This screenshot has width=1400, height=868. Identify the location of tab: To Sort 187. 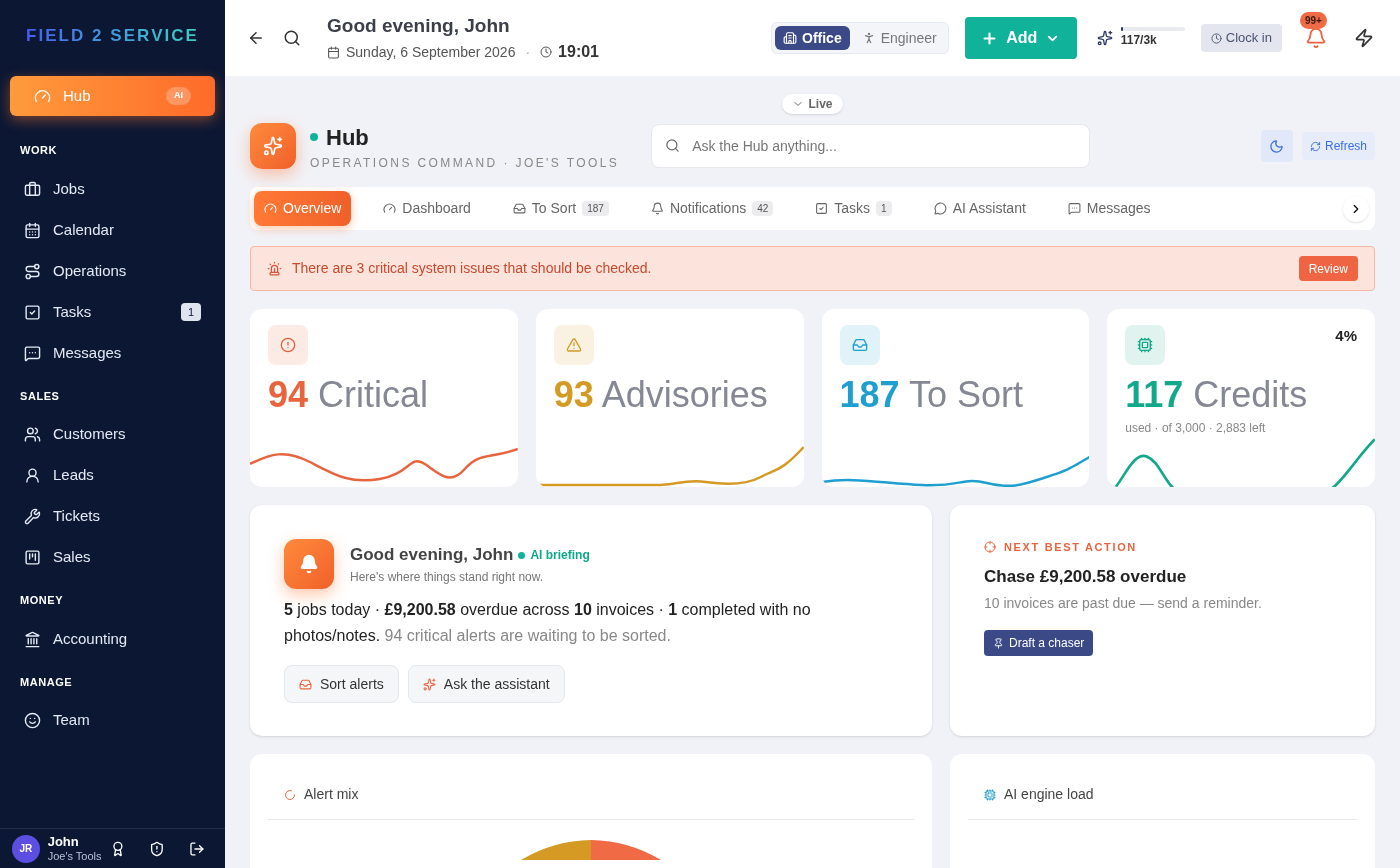
(560, 208).